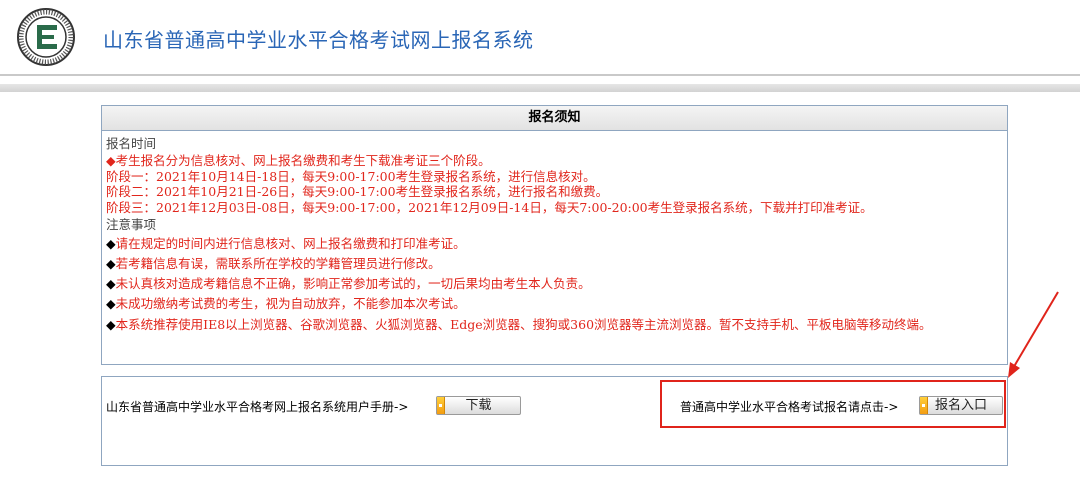 The width and height of the screenshot is (1080, 485). Describe the element at coordinates (554, 264) in the screenshot. I see `note-item: ◆若考籍信息有误，需联系所在学校的学籍管理员进行修改。` at that location.